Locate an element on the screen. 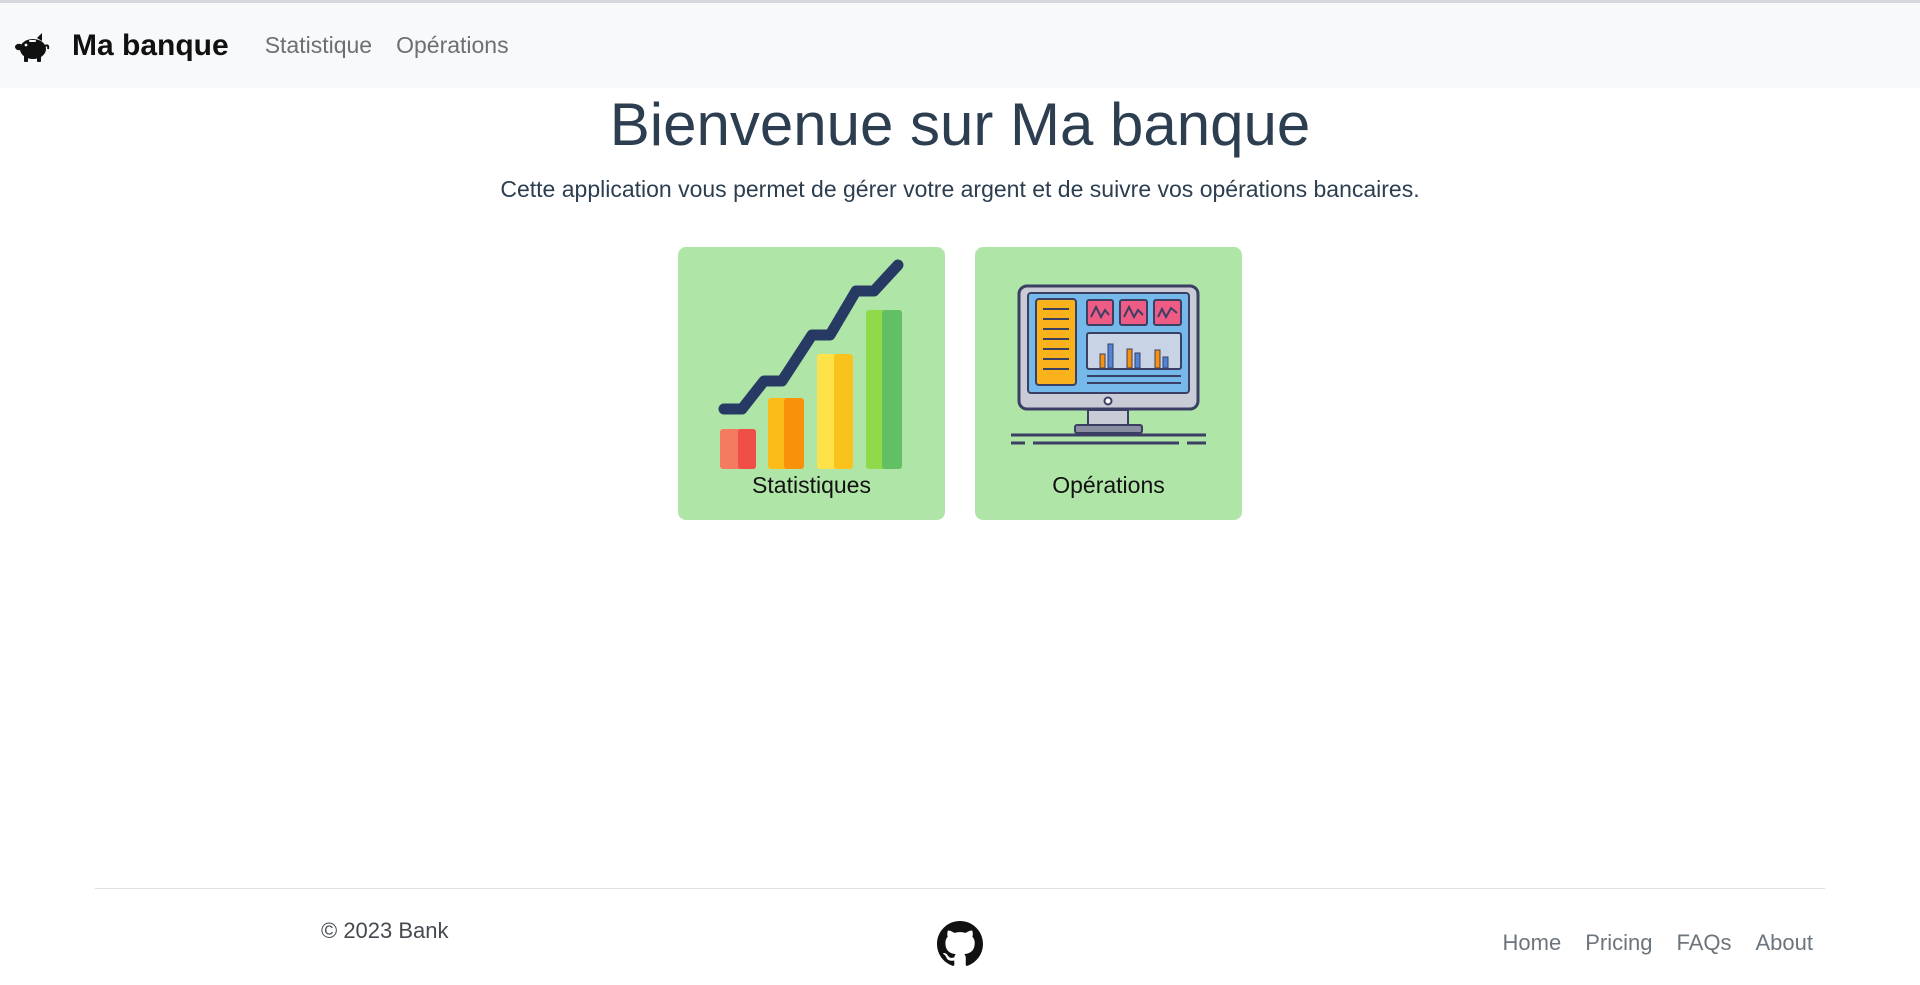 The height and width of the screenshot is (985, 1920). copyright-text: © 2023 Bank is located at coordinates (385, 930).